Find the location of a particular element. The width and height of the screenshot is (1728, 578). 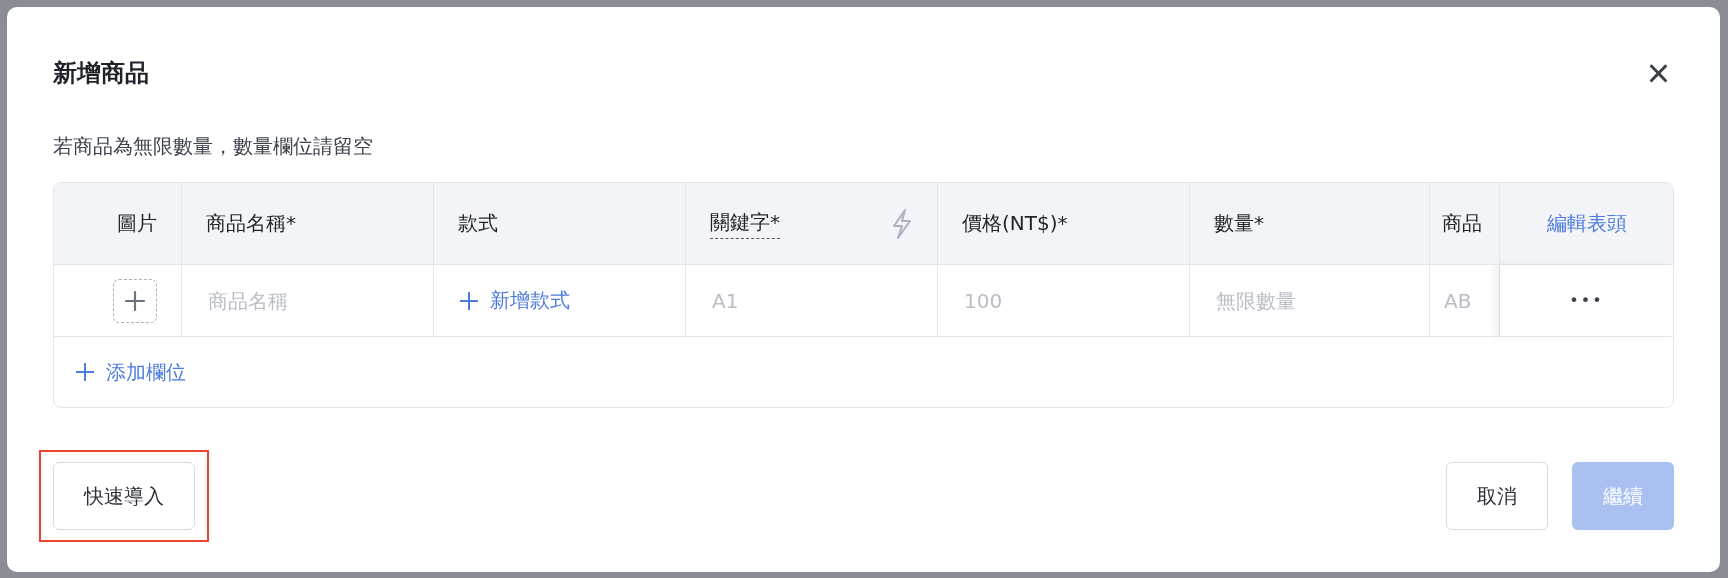

header-label: 商品 is located at coordinates (1462, 223).